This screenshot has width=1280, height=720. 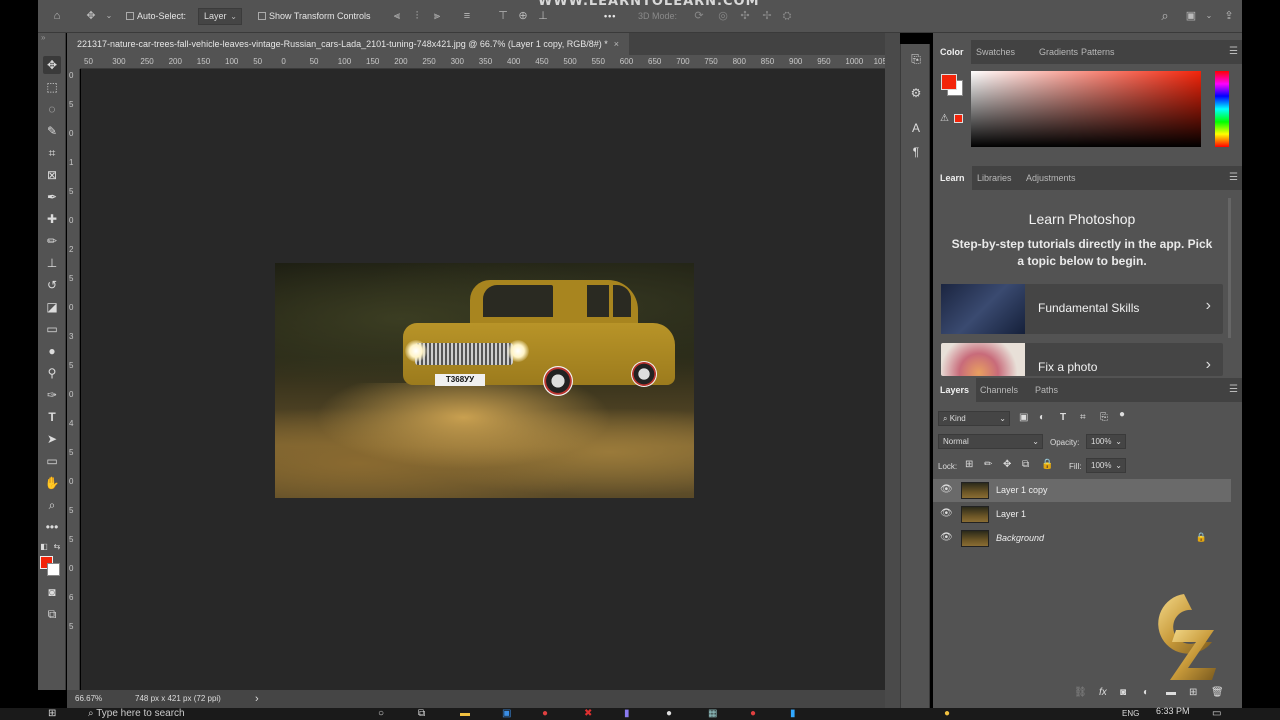 What do you see at coordinates (712, 714) in the screenshot?
I see `calculator-icon: ▦` at bounding box center [712, 714].